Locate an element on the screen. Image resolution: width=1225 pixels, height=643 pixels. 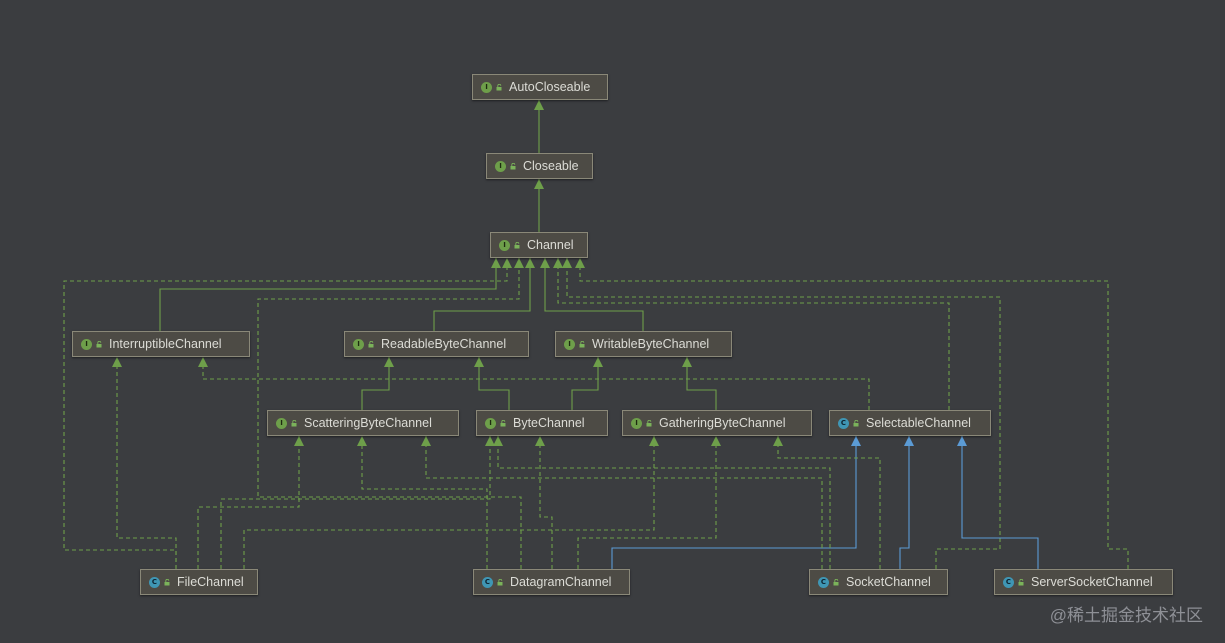
node-interruptible-channel: I InterruptibleChannel is located at coordinates (161, 344).